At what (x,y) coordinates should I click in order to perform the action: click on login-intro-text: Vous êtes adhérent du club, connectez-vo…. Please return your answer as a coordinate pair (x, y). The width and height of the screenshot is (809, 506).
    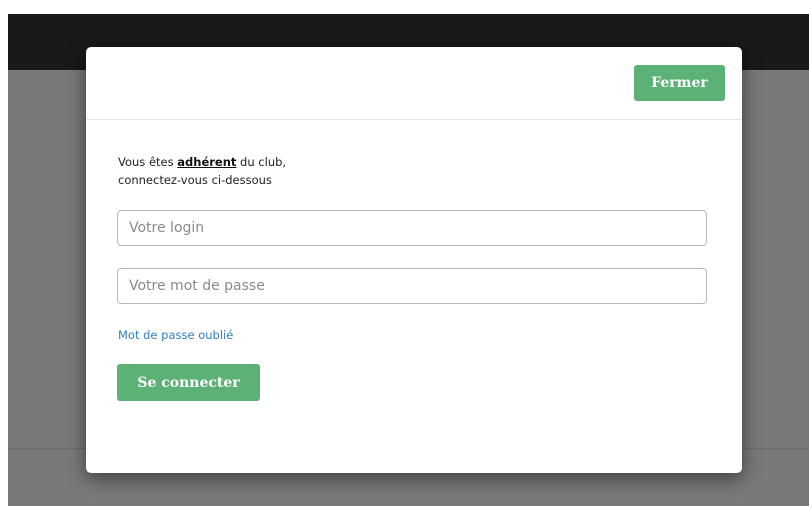
    Looking at the image, I should click on (318, 171).